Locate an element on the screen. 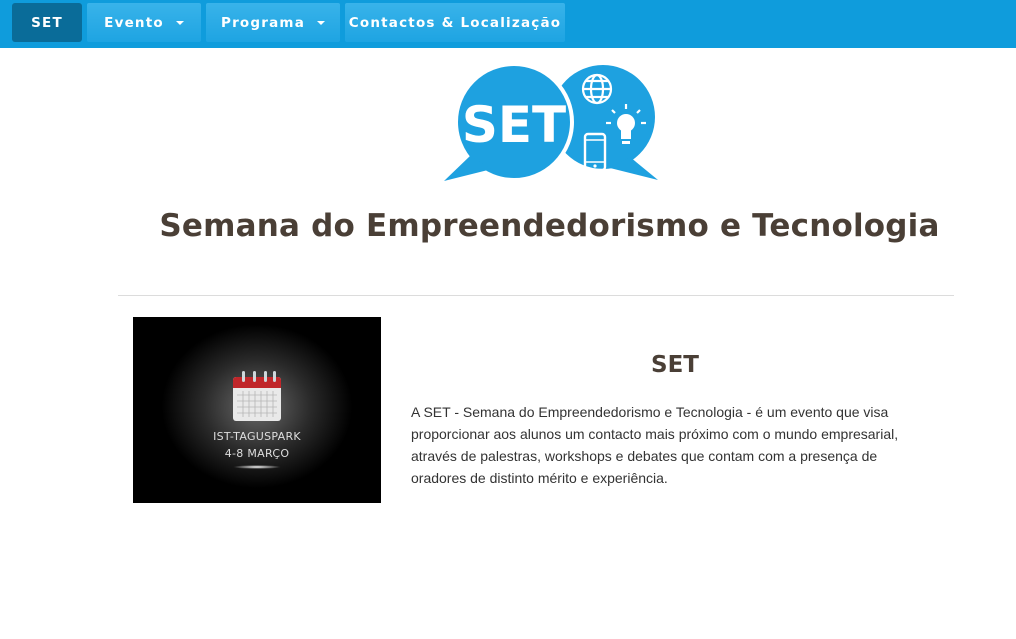 The width and height of the screenshot is (1016, 639). nav-item-label: Contactos & Localização is located at coordinates (455, 22).